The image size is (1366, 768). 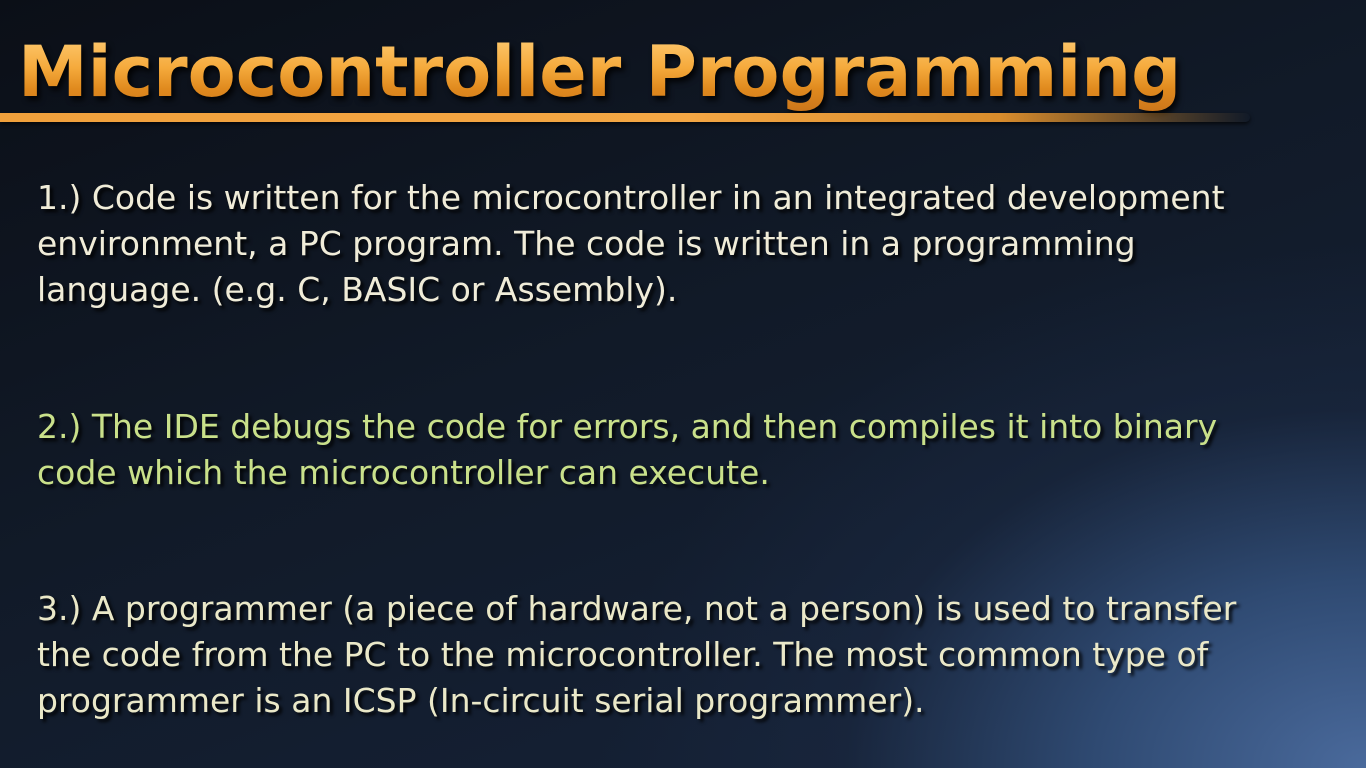 I want to click on point-1-line-3: language. (e.g. C, BASIC or Assembly)., so click(x=357, y=289).